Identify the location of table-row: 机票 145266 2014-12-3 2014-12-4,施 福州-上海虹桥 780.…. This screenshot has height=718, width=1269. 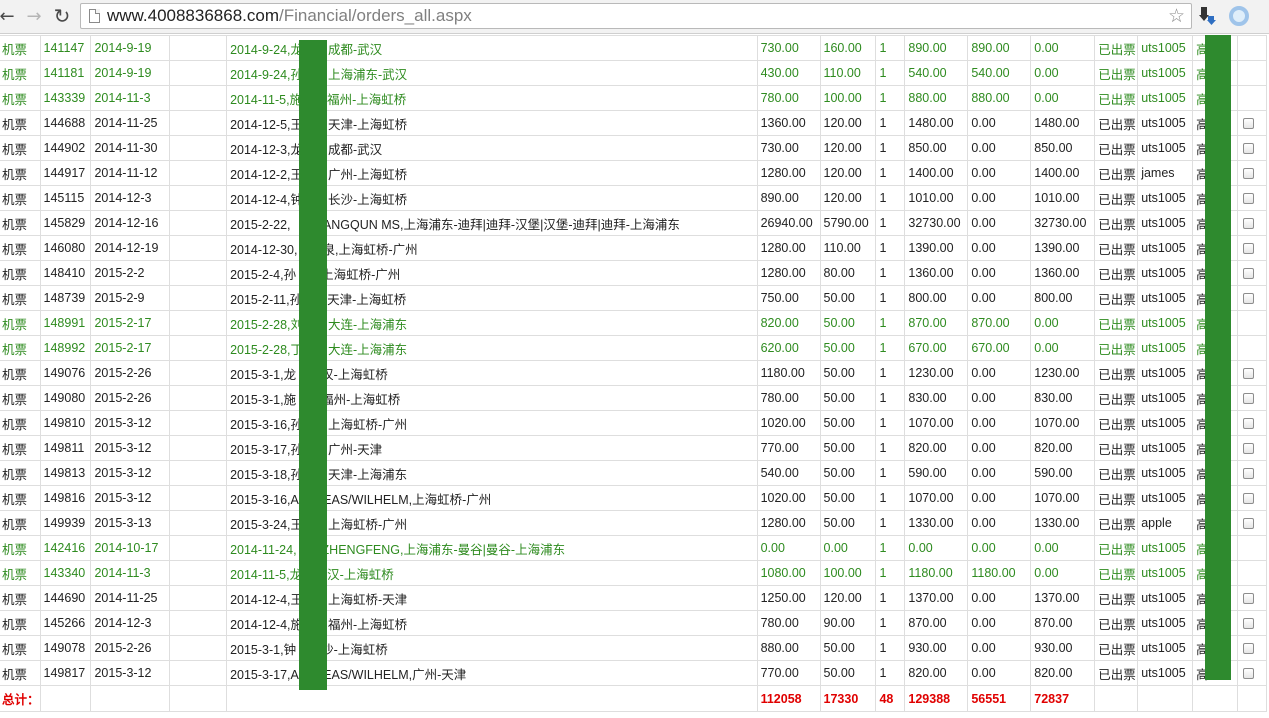
(634, 623).